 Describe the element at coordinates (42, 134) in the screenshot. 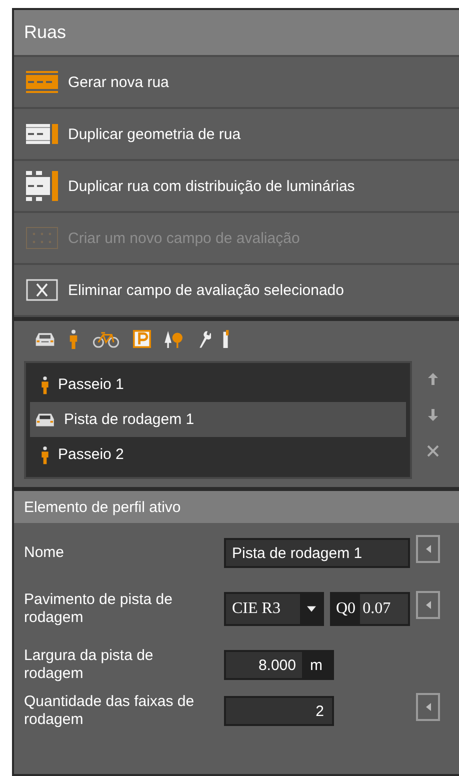

I see `road-copy-icon` at that location.